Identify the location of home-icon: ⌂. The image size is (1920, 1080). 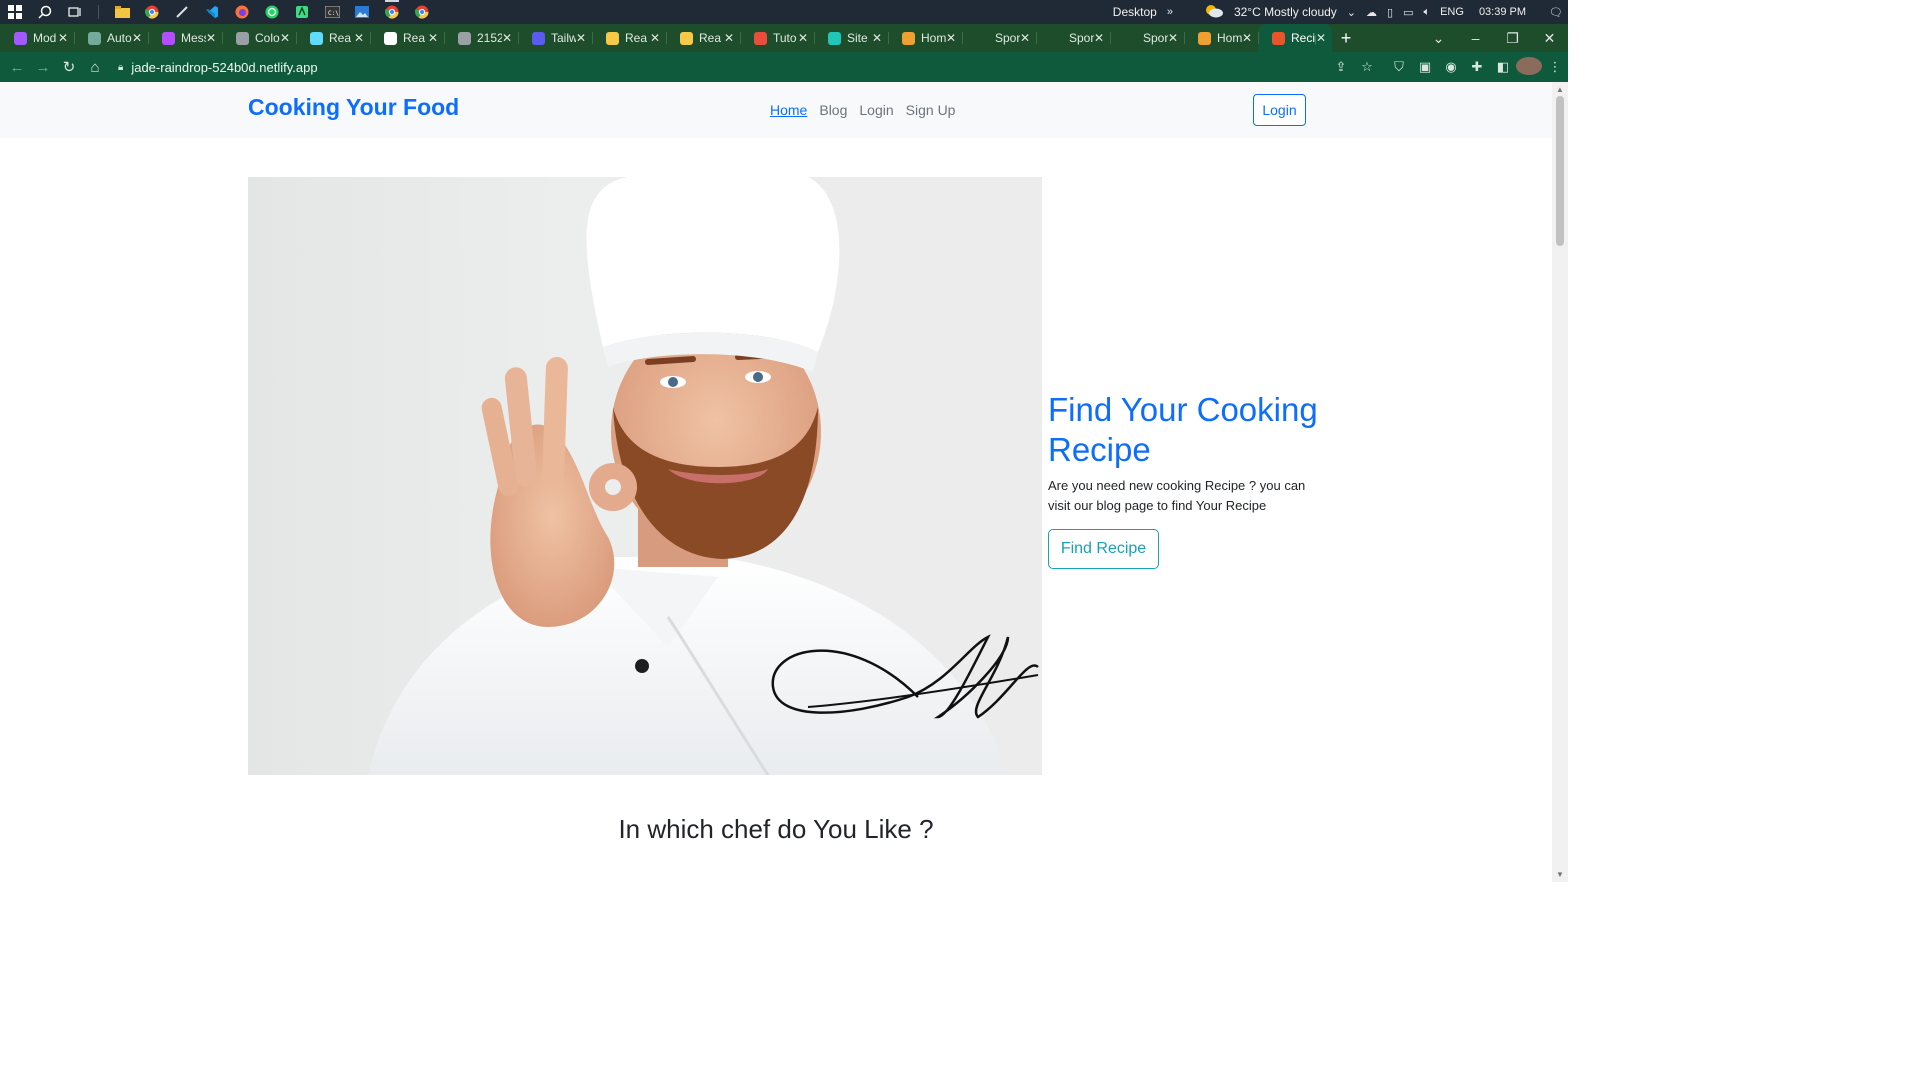
(95, 67).